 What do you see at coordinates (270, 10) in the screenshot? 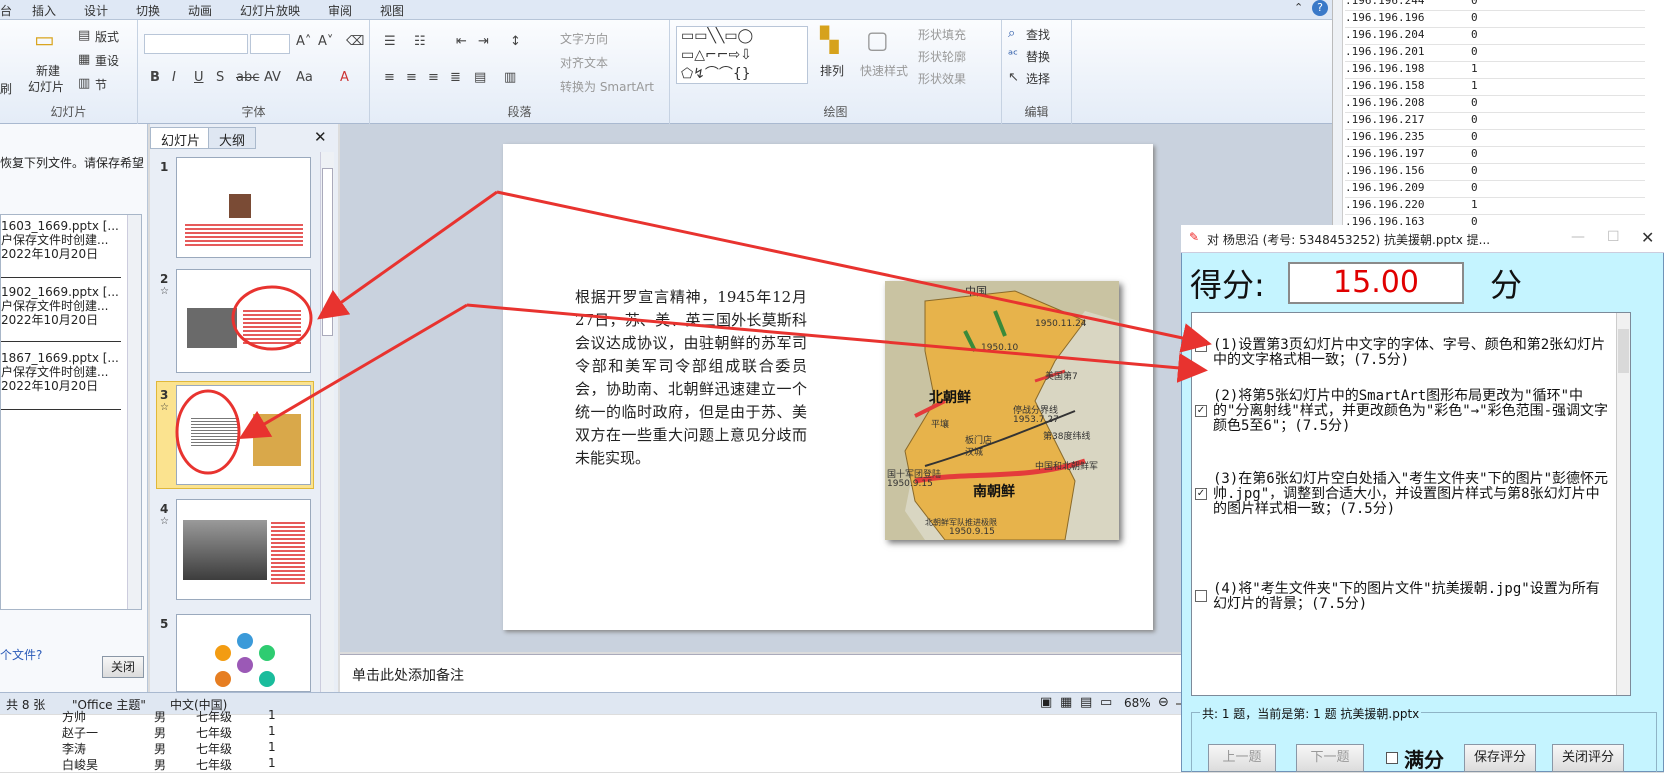
I see `tab-slideshow: 幻灯片放映` at bounding box center [270, 10].